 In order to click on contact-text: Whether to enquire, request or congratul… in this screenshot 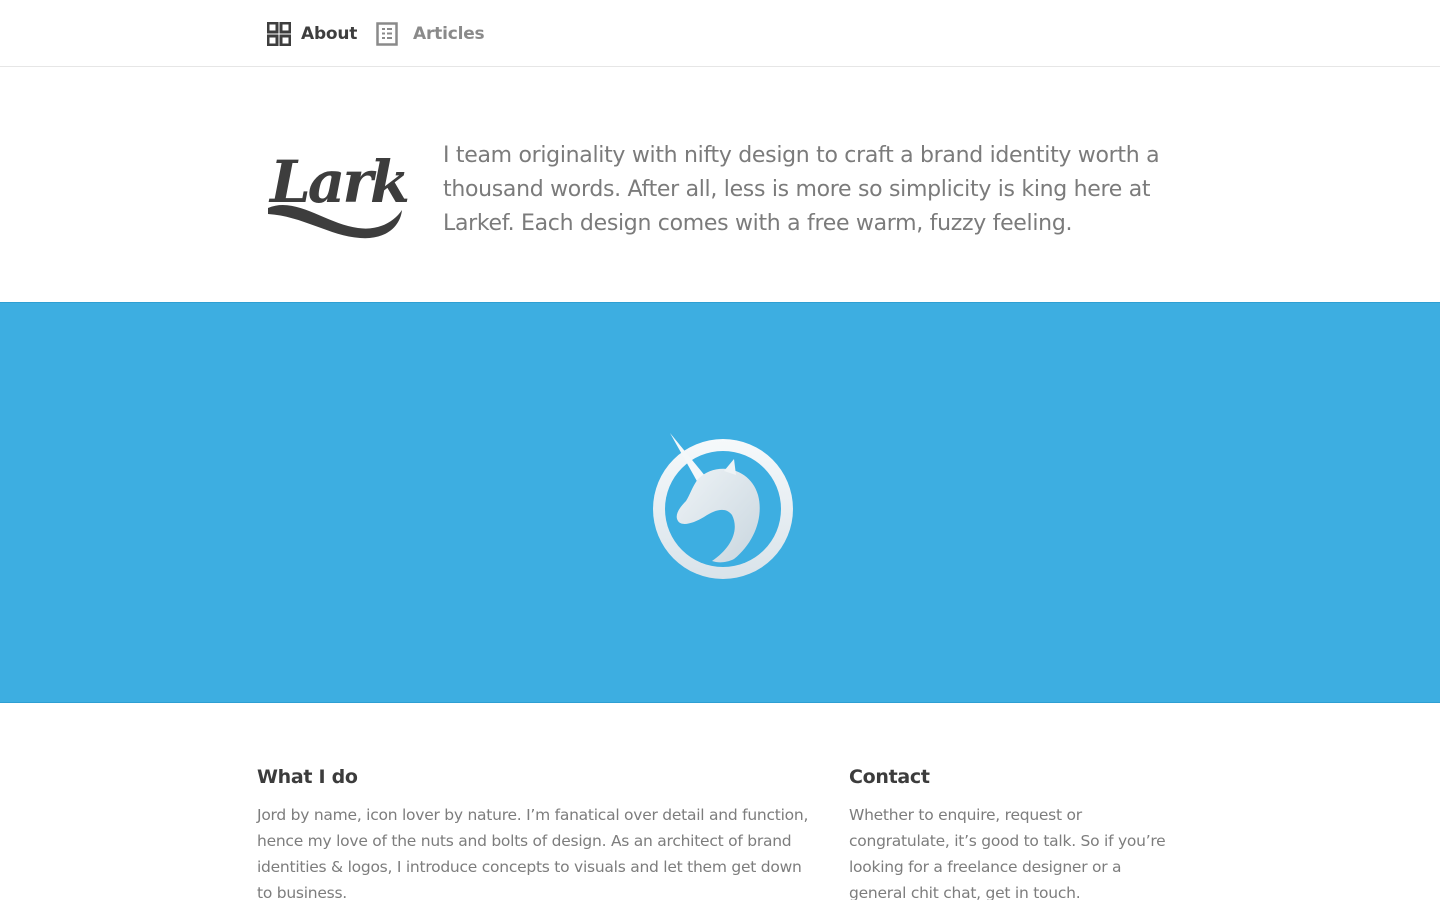, I will do `click(1007, 853)`.